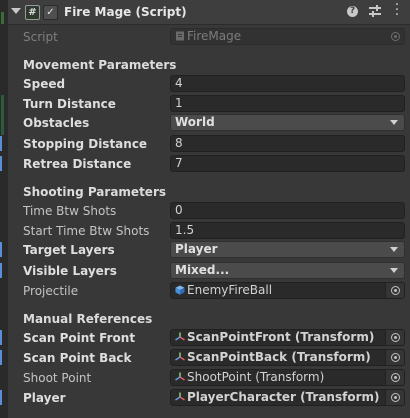 The image size is (410, 418). What do you see at coordinates (195, 122) in the screenshot?
I see `obstacles-value: World` at bounding box center [195, 122].